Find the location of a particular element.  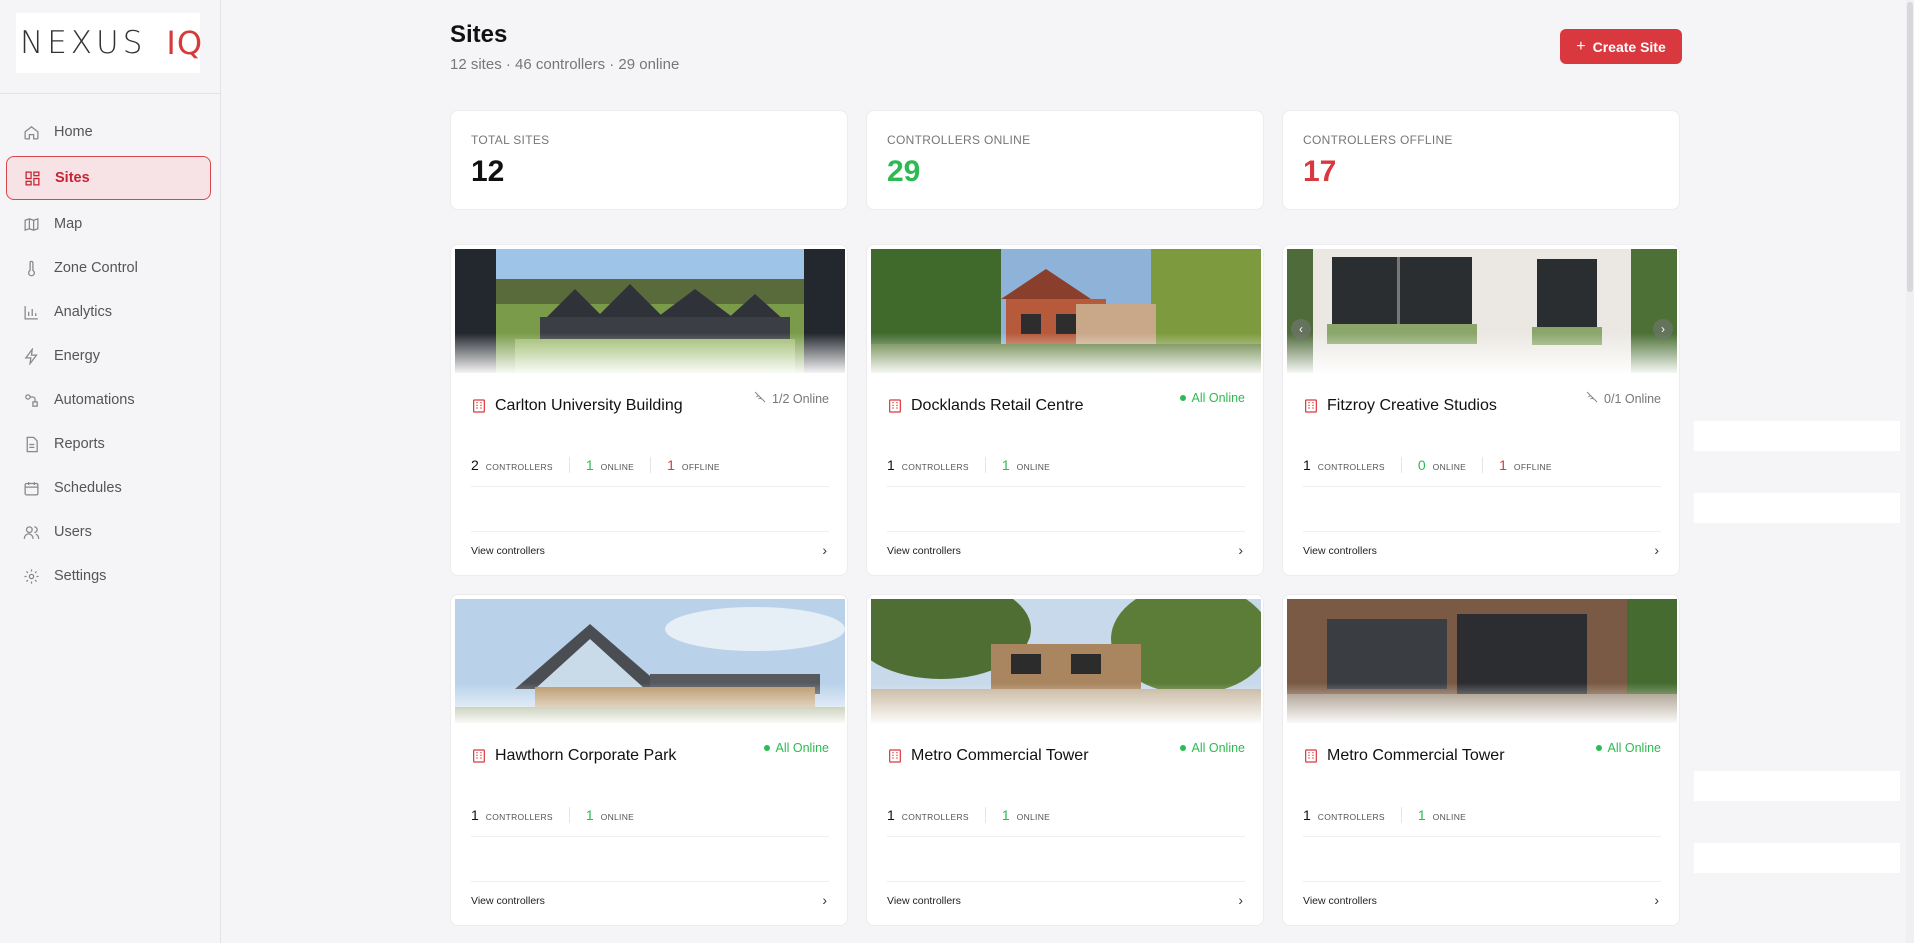

sidebar-item-reports: Reports is located at coordinates (108, 444).